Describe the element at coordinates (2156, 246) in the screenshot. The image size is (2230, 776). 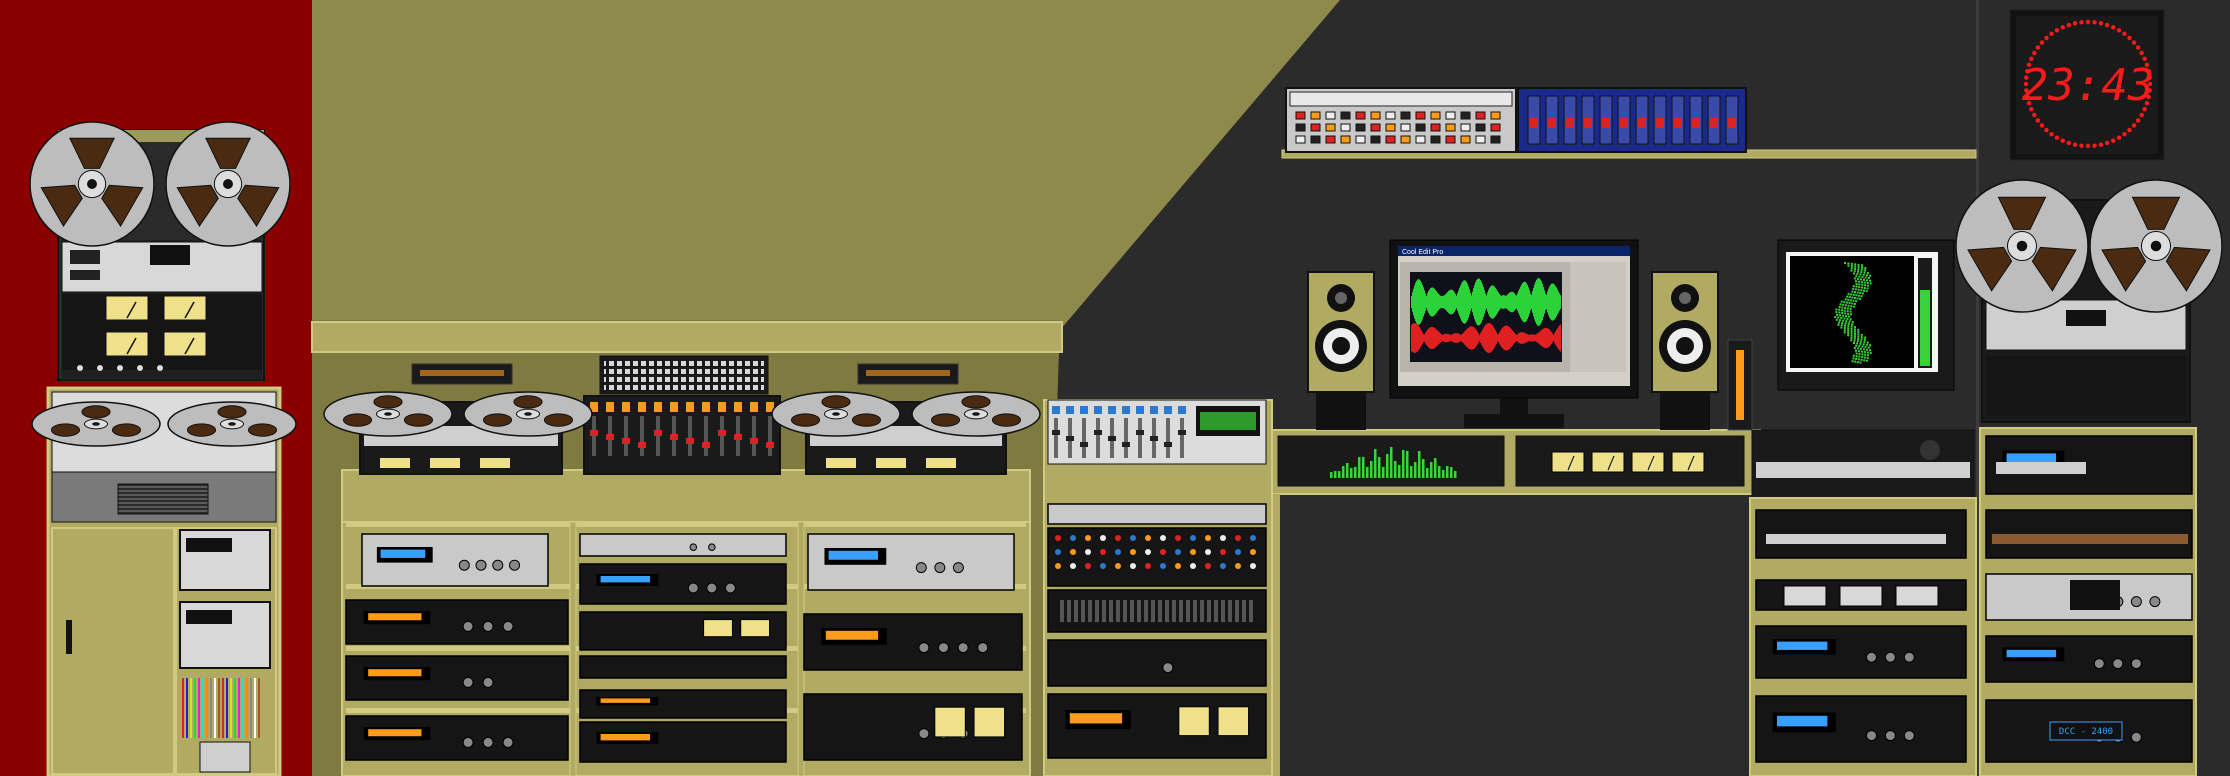
I see `reel-far-right` at that location.